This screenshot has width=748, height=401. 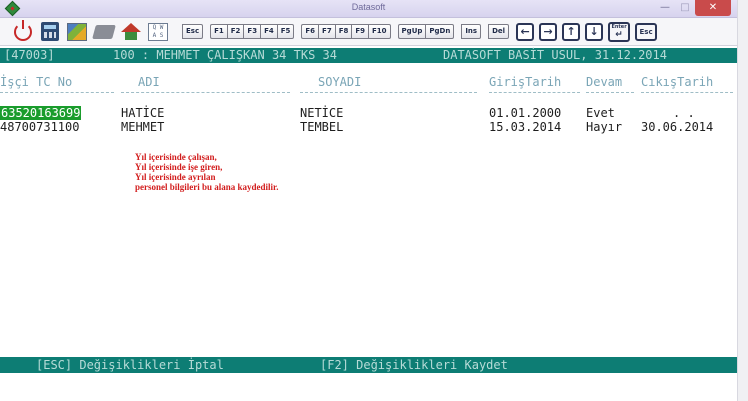 What do you see at coordinates (665, 8) in the screenshot?
I see `minimize-button: —` at bounding box center [665, 8].